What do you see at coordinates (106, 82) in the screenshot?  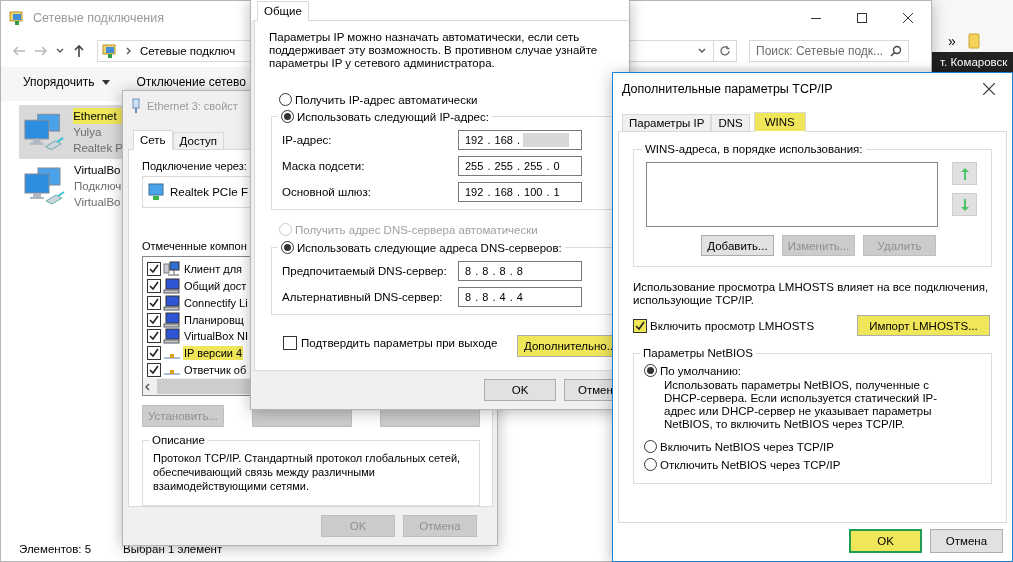 I see `caret-icon` at bounding box center [106, 82].